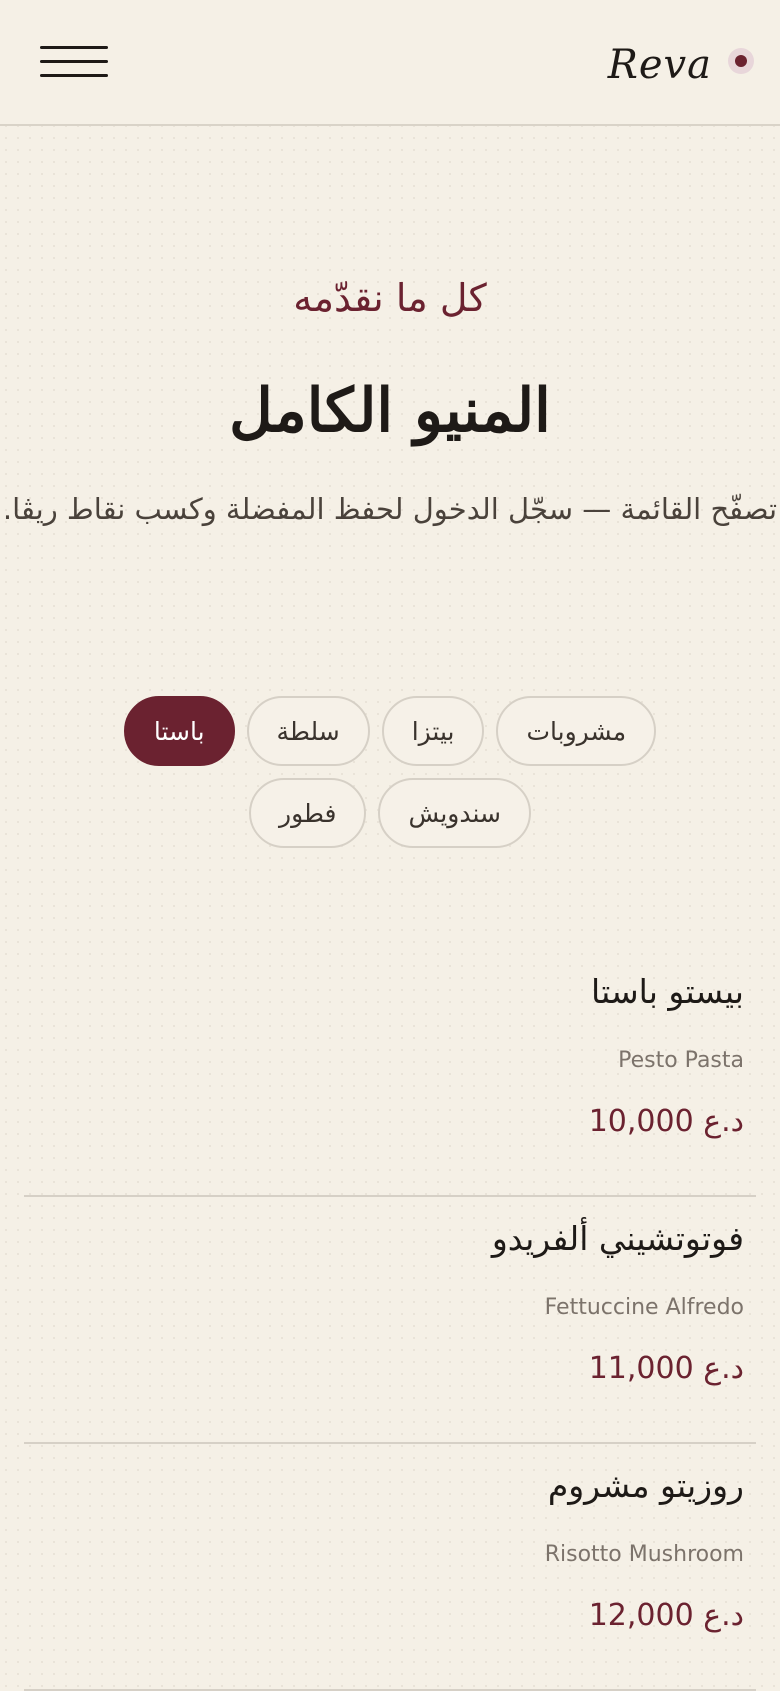 The height and width of the screenshot is (1691, 780). I want to click on menu-item-price: 10,000 د.ع, so click(666, 1121).